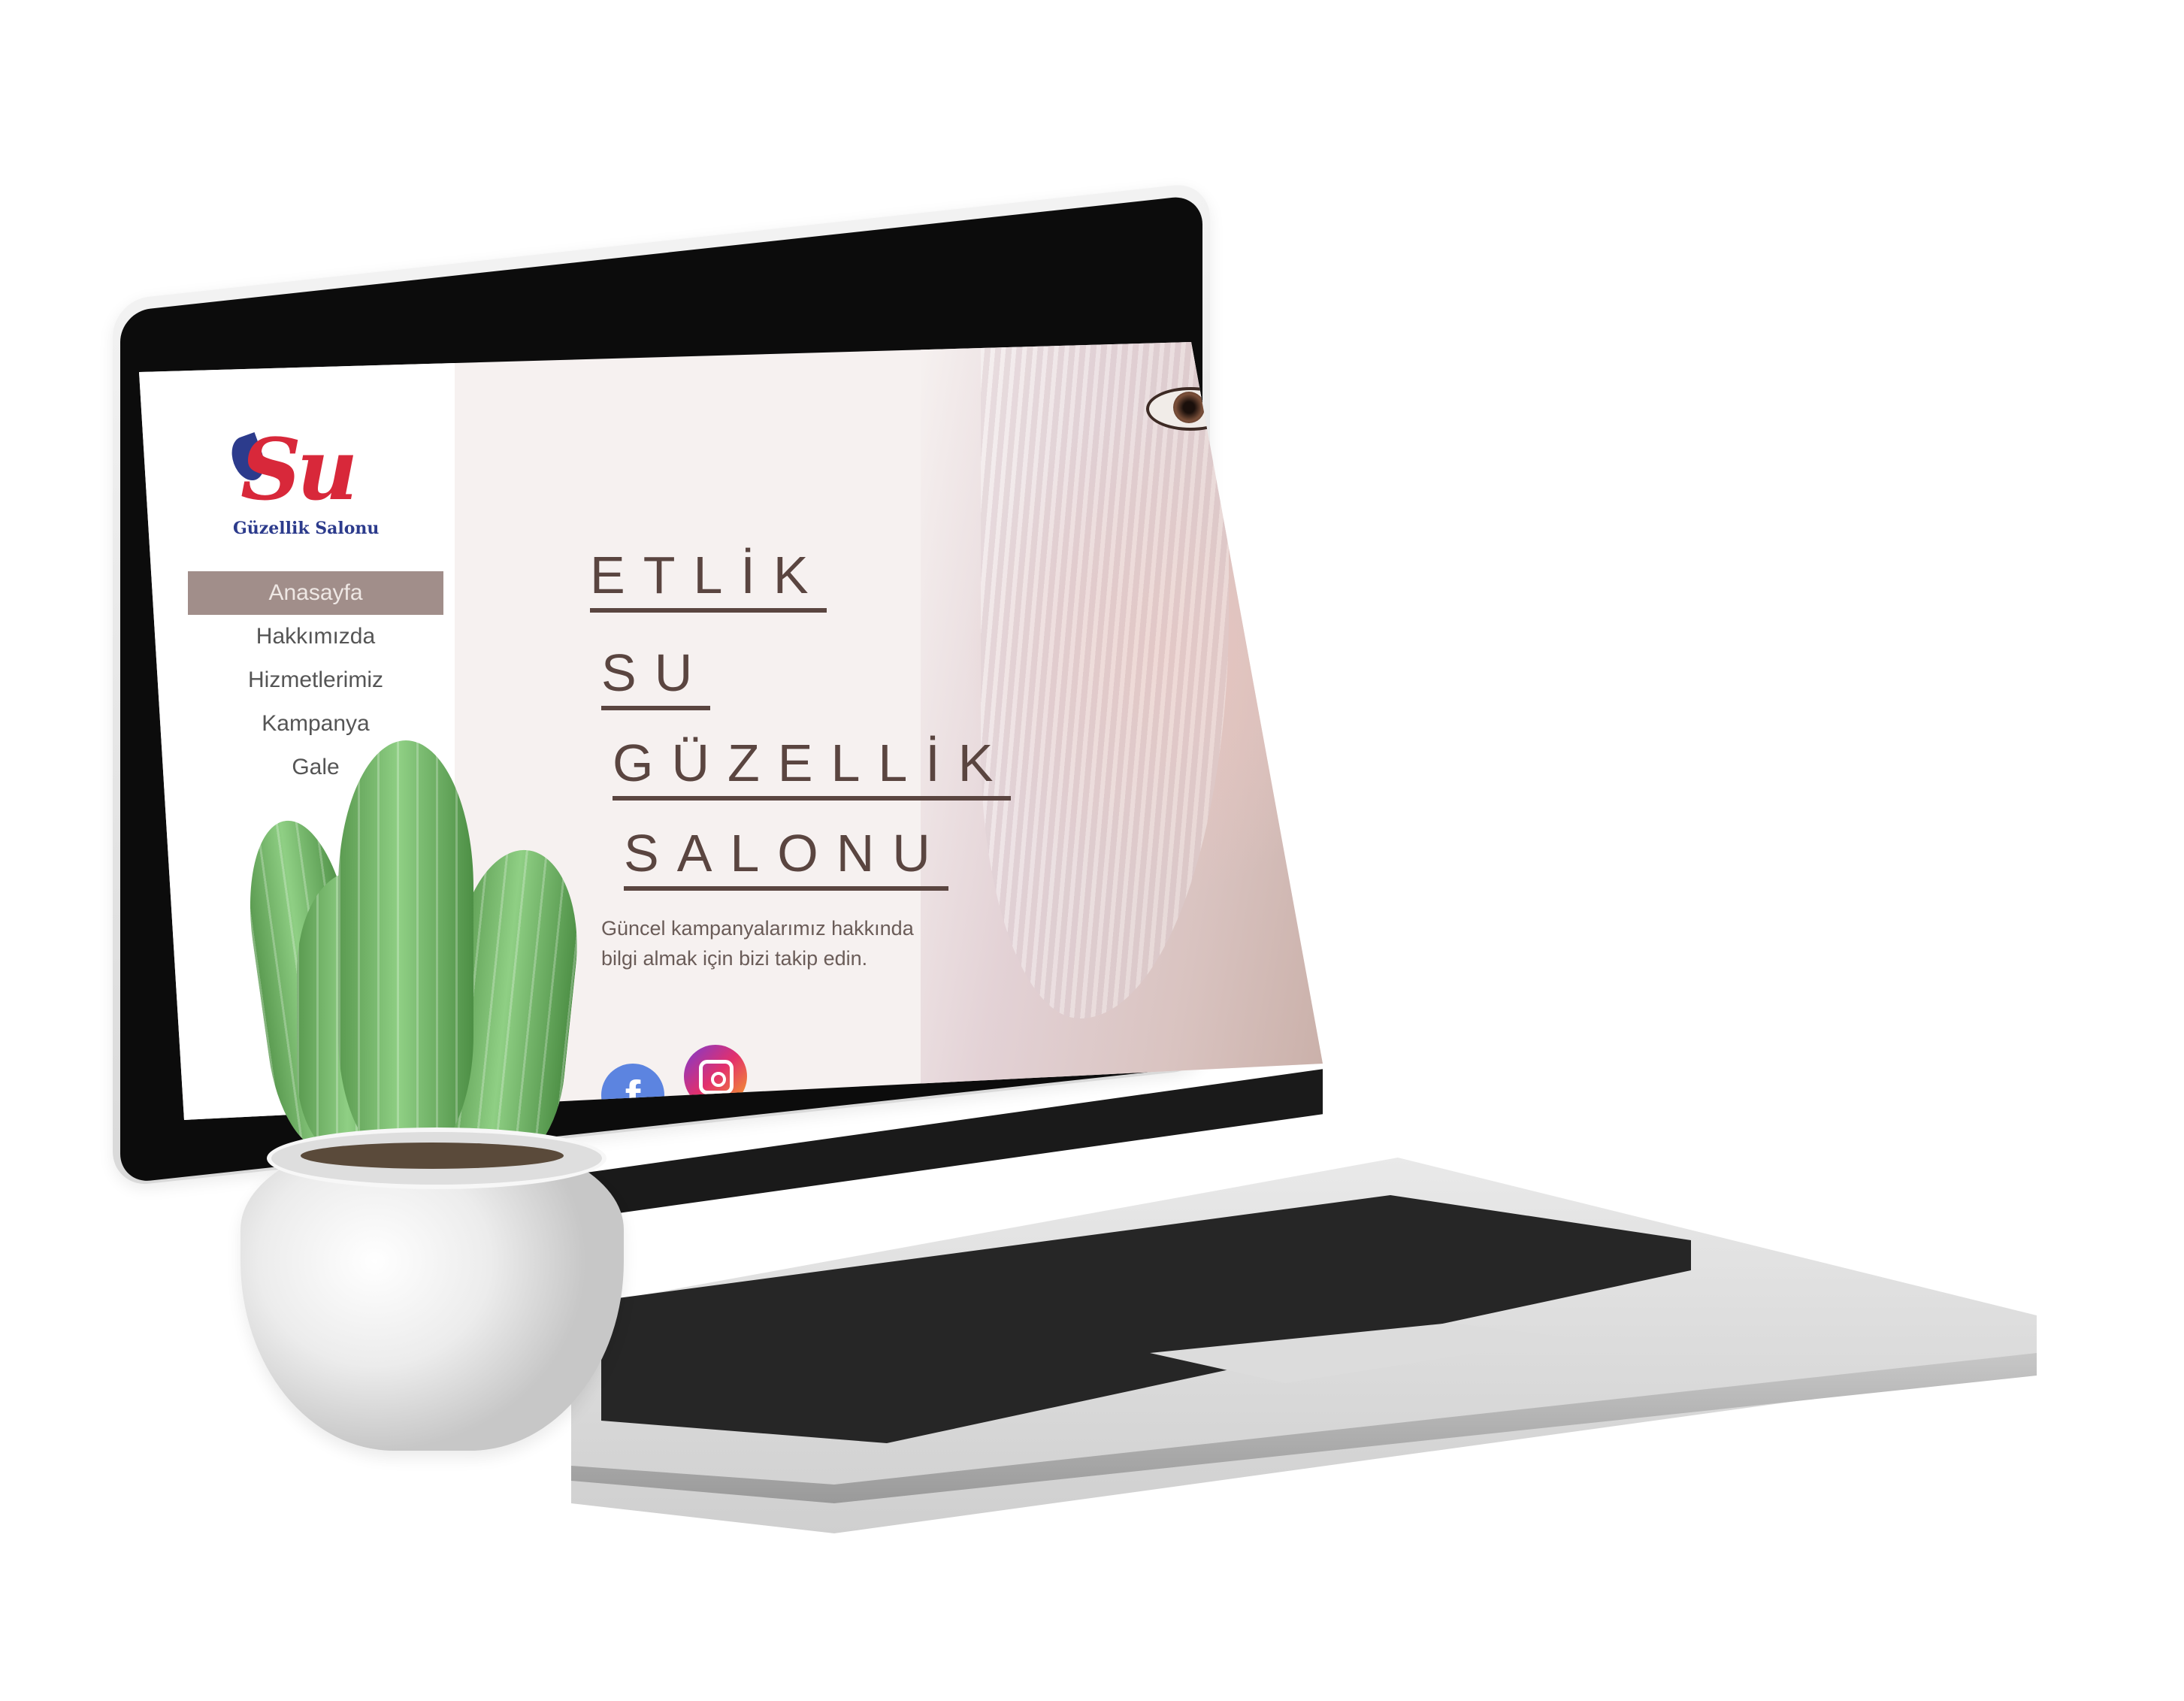 The width and height of the screenshot is (2184, 1701). I want to click on hero-eye-decoration, so click(1190, 409).